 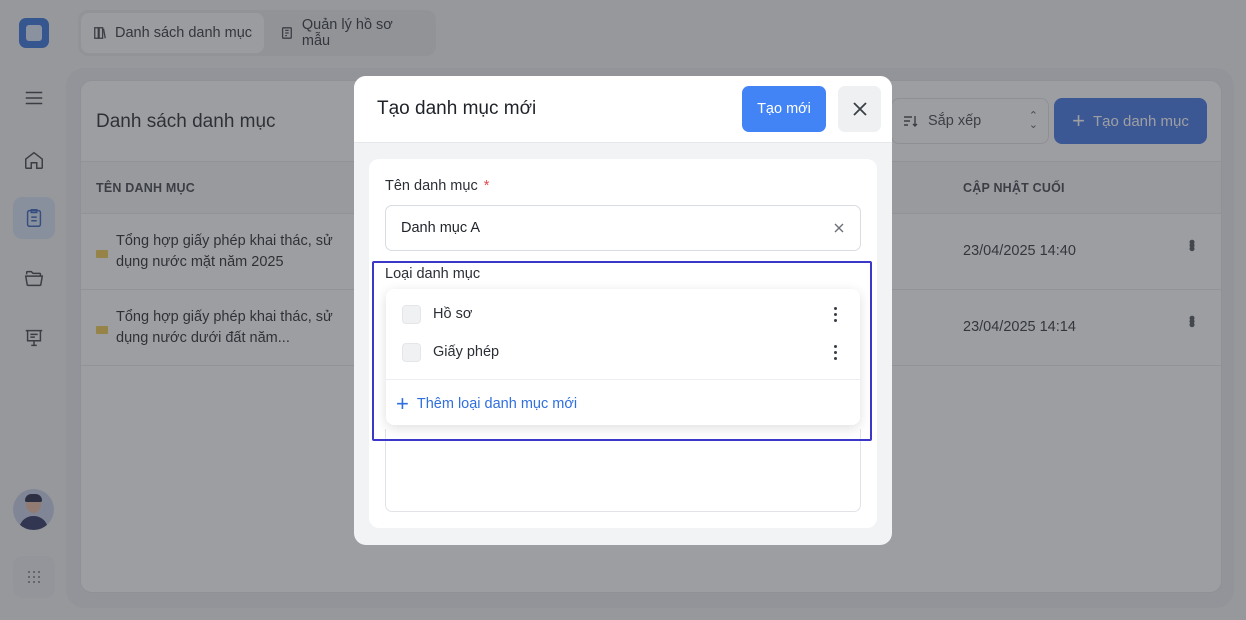 I want to click on name-field-label-text: Tên danh mục, so click(x=431, y=186).